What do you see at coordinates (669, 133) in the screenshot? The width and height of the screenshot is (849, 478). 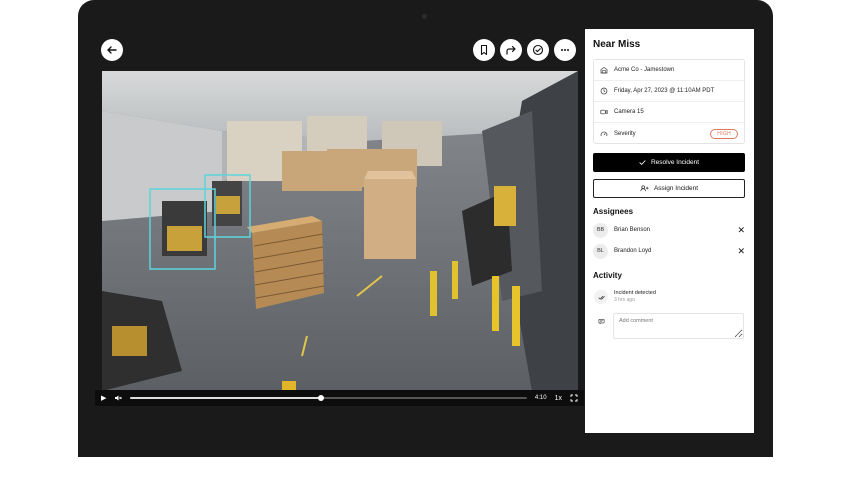 I see `info-row-severity: Severity HIGH` at bounding box center [669, 133].